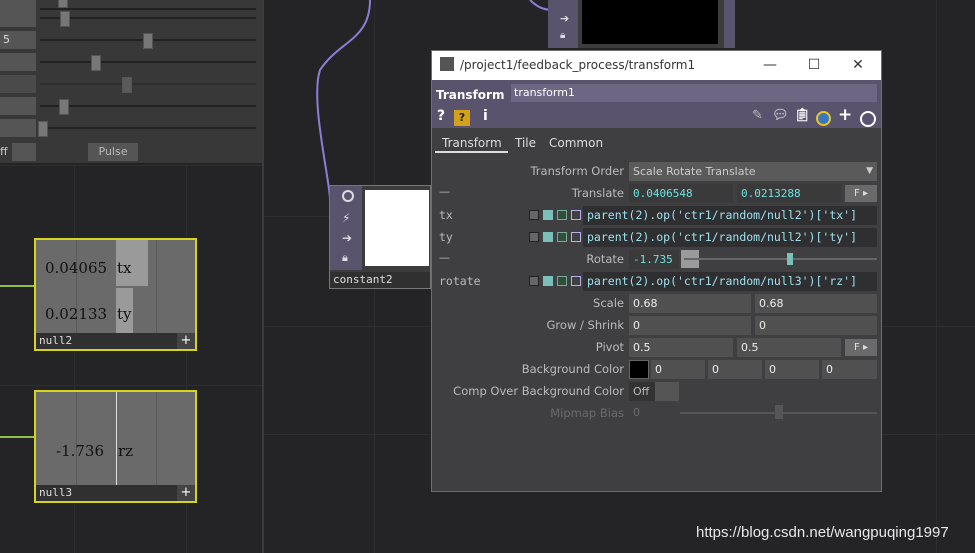  What do you see at coordinates (106, 493) in the screenshot?
I see `node-name-label: null3` at bounding box center [106, 493].